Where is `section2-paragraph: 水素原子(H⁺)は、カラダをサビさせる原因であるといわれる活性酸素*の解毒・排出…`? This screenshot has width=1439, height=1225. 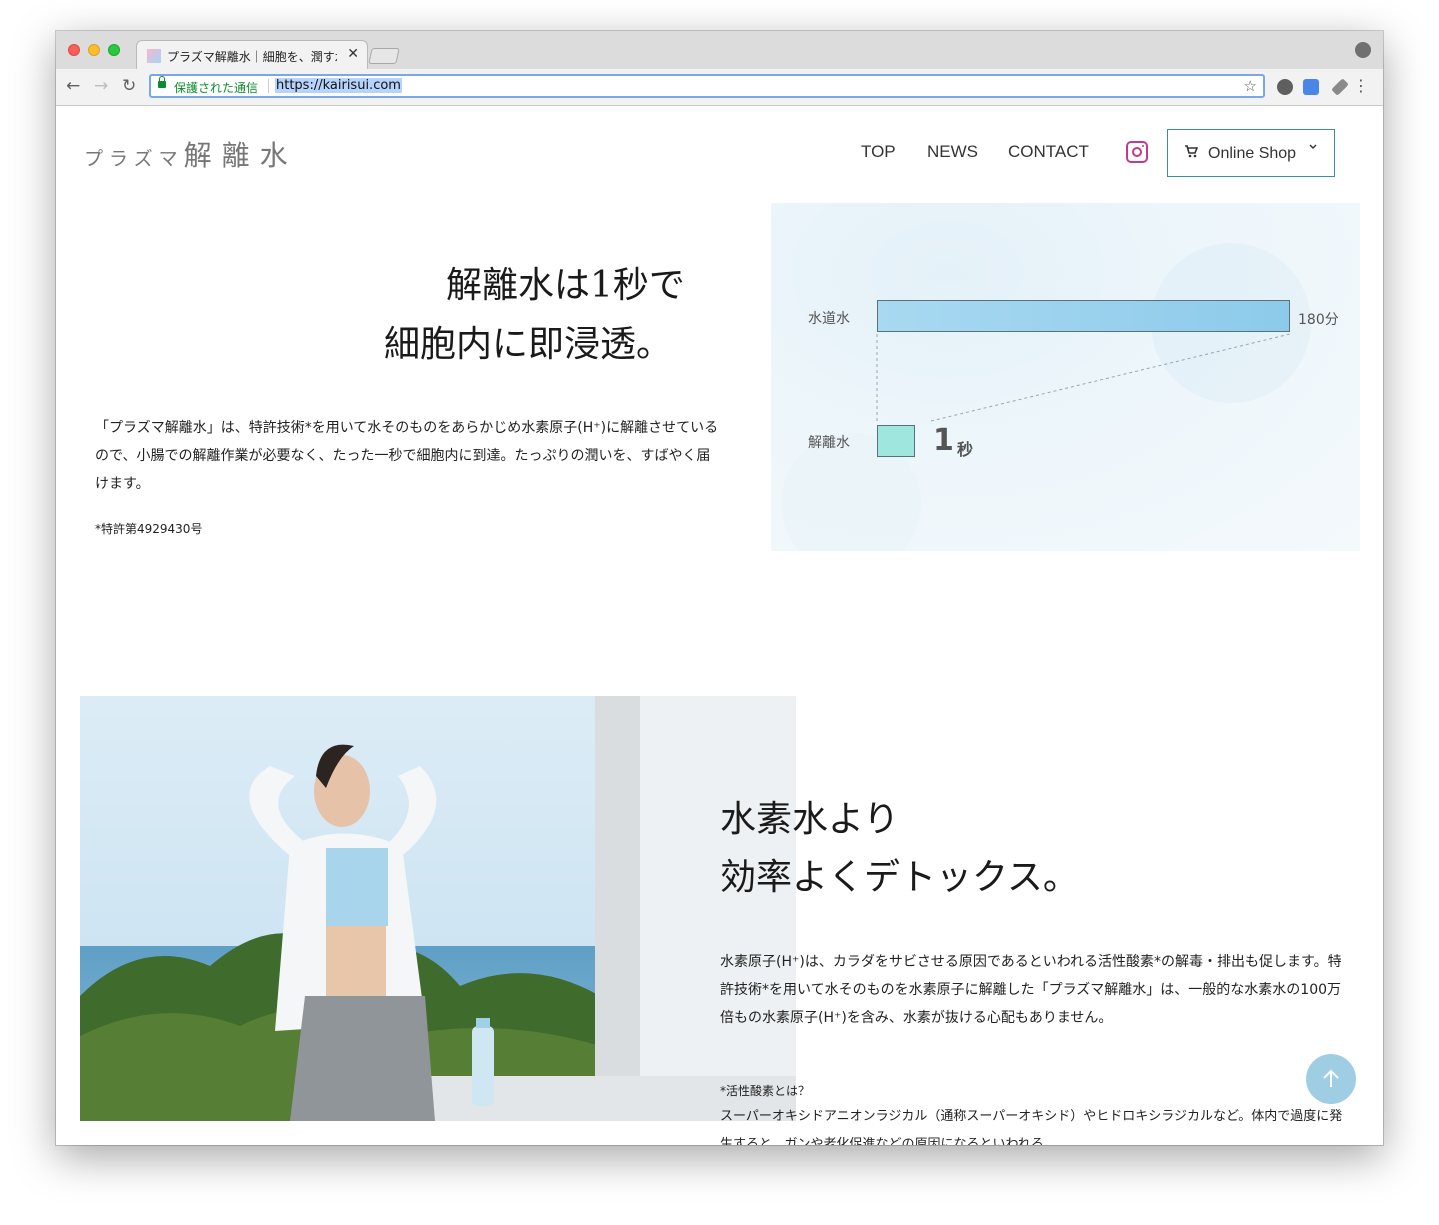
section2-paragraph: 水素原子(H⁺)は、カラダをサビさせる原因であるといわれる活性酸素*の解毒・排出… is located at coordinates (1031, 990).